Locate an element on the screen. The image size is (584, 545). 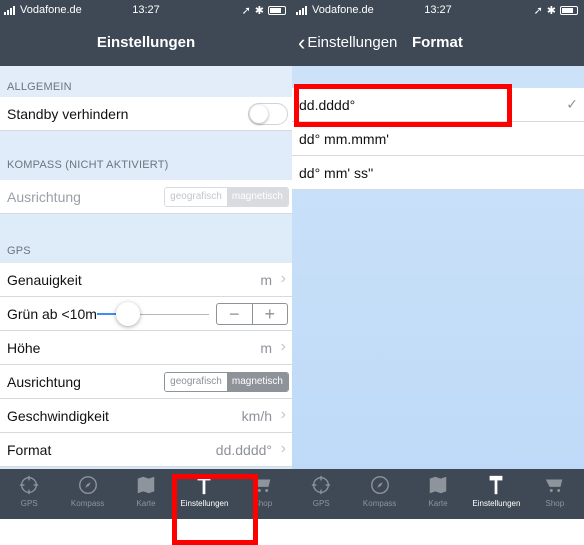
standby-toggle is located at coordinates (268, 114).